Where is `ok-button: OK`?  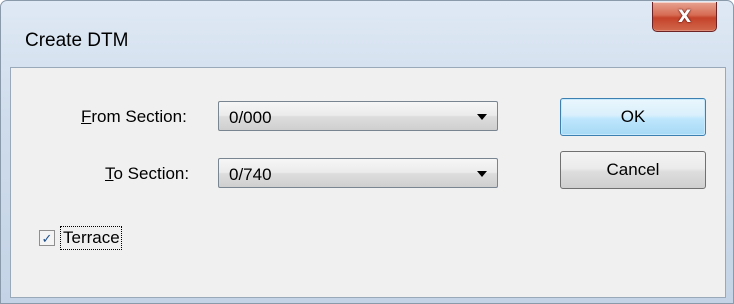 ok-button: OK is located at coordinates (633, 117).